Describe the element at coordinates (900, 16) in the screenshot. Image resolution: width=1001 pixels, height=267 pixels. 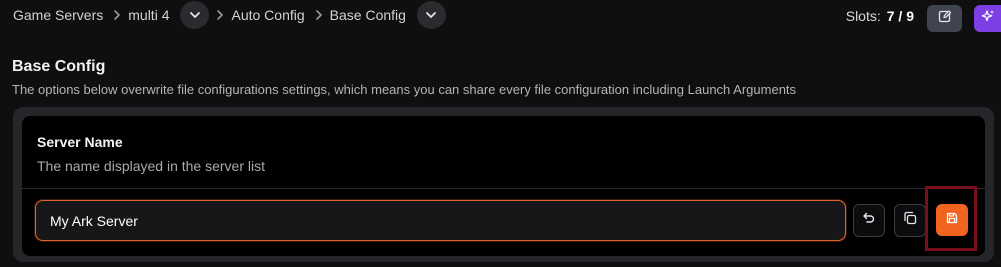
I see `slots-value: 7 / 9` at that location.